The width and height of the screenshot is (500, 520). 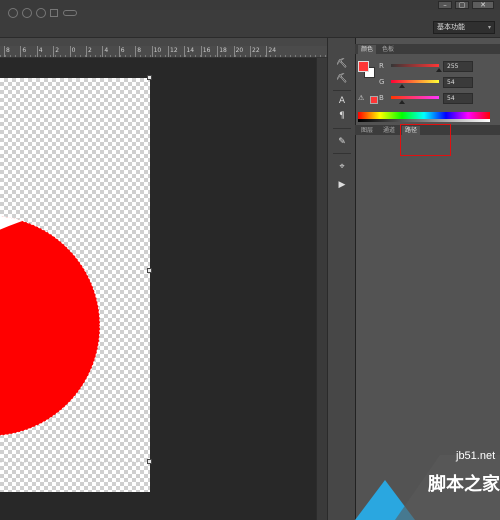 What do you see at coordinates (342, 101) in the screenshot?
I see `character-icon: A` at bounding box center [342, 101].